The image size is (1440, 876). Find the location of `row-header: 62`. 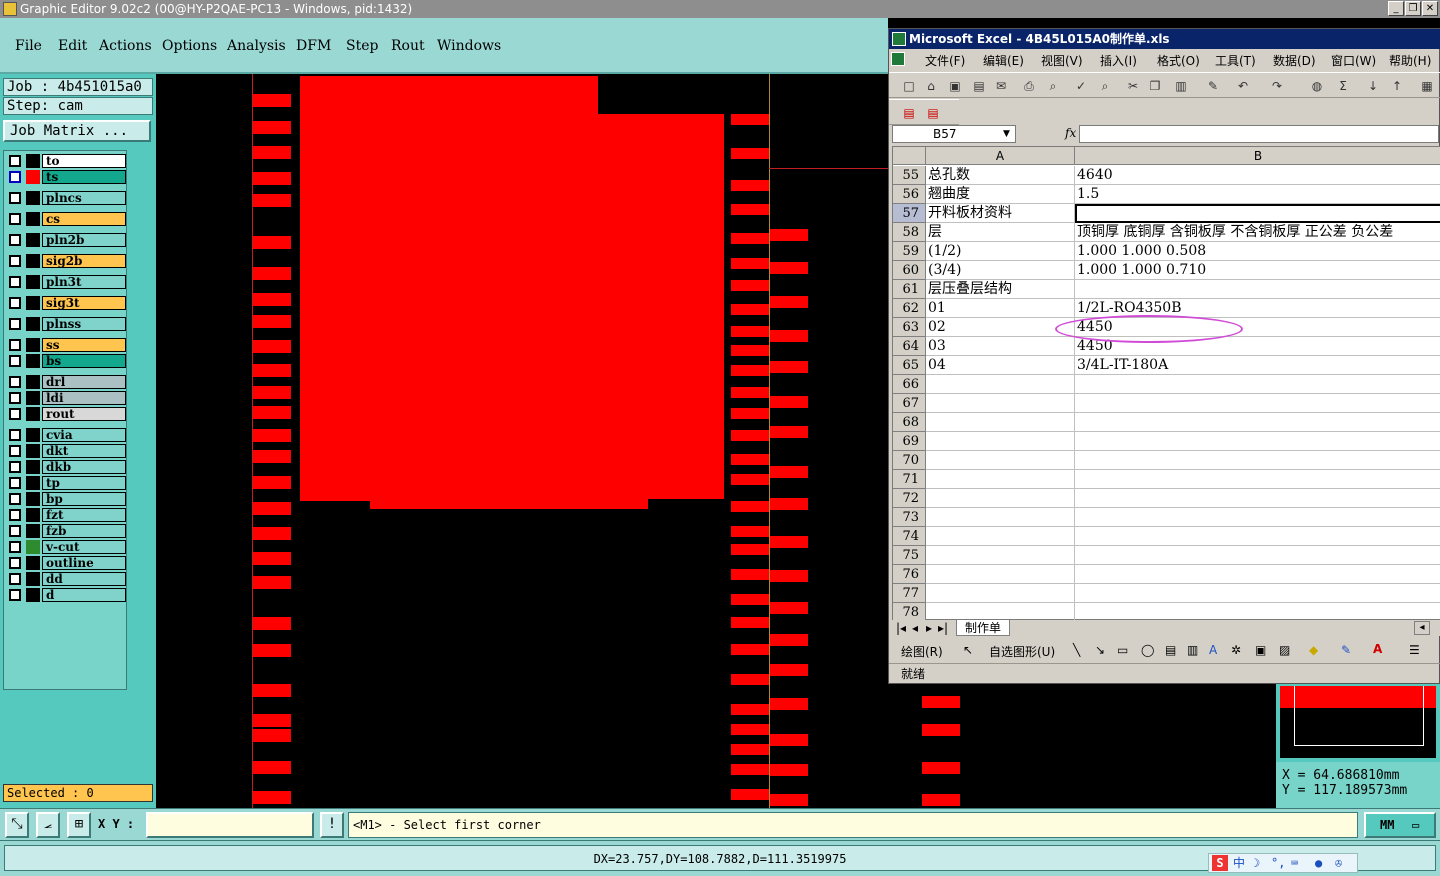

row-header: 62 is located at coordinates (909, 308).